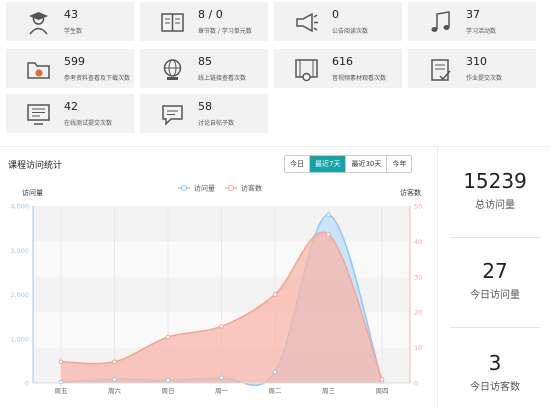 This screenshot has width=550, height=408. Describe the element at coordinates (276, 391) in the screenshot. I see `x-tick-label: 周二` at that location.